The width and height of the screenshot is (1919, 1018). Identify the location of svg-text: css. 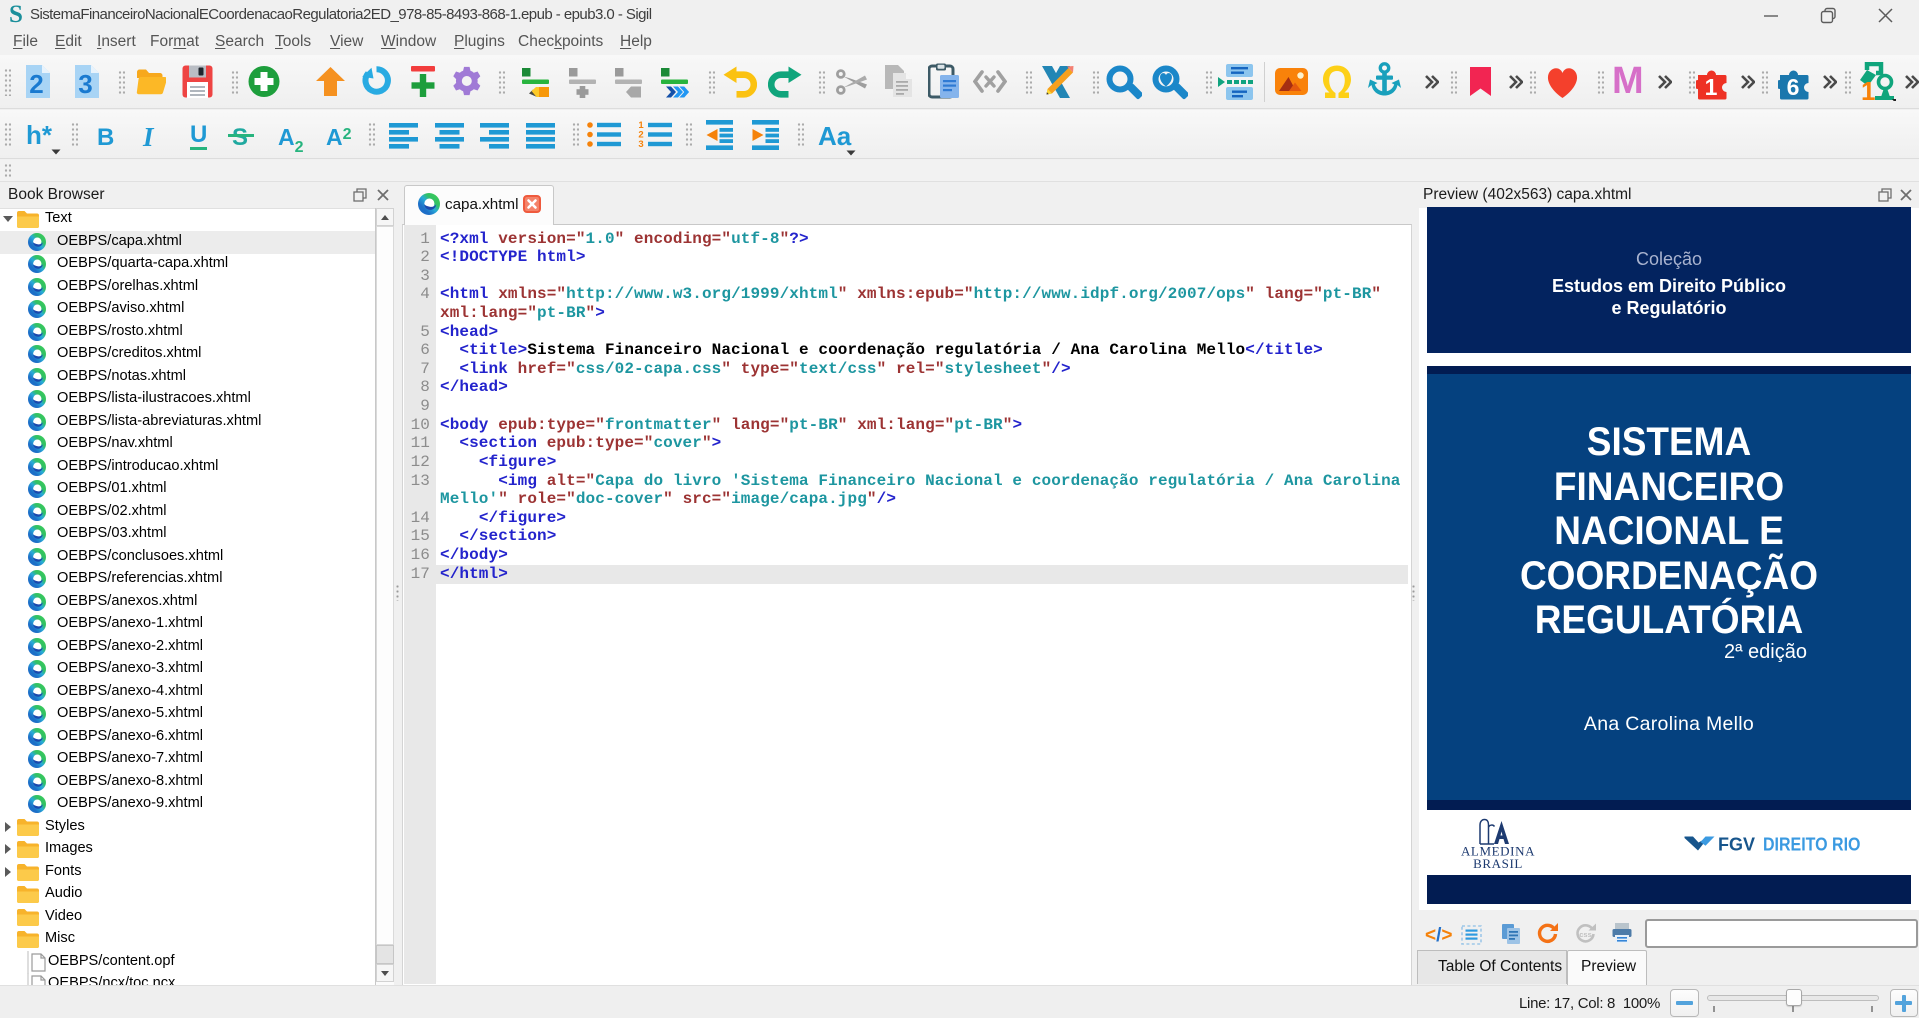
(1585, 934).